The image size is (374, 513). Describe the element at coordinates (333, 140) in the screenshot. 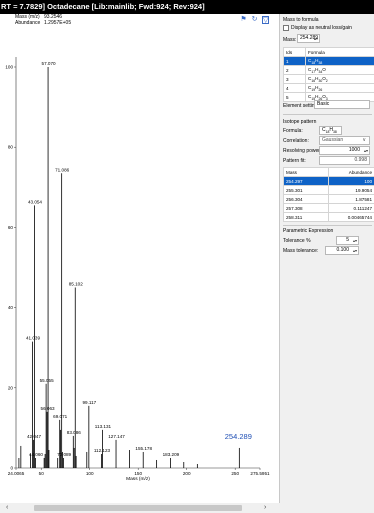

I see `correlation-value: Gaussian` at that location.